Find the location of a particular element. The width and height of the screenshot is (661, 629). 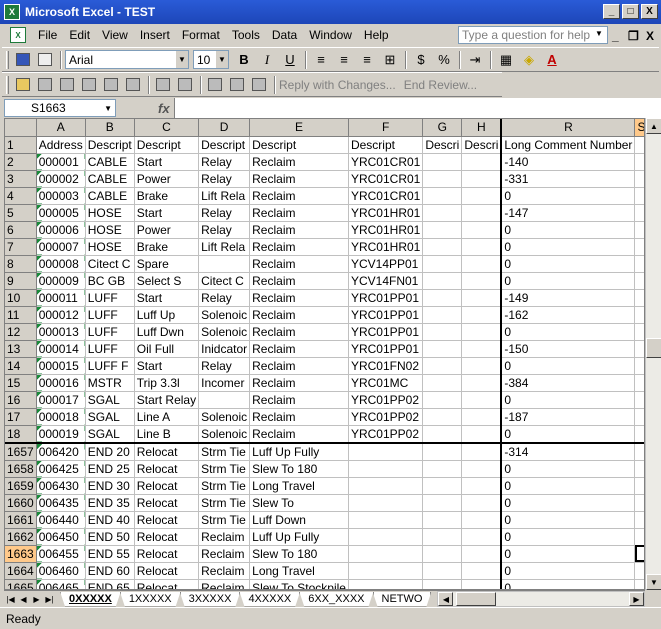

select-all-button is located at coordinates (21, 128).